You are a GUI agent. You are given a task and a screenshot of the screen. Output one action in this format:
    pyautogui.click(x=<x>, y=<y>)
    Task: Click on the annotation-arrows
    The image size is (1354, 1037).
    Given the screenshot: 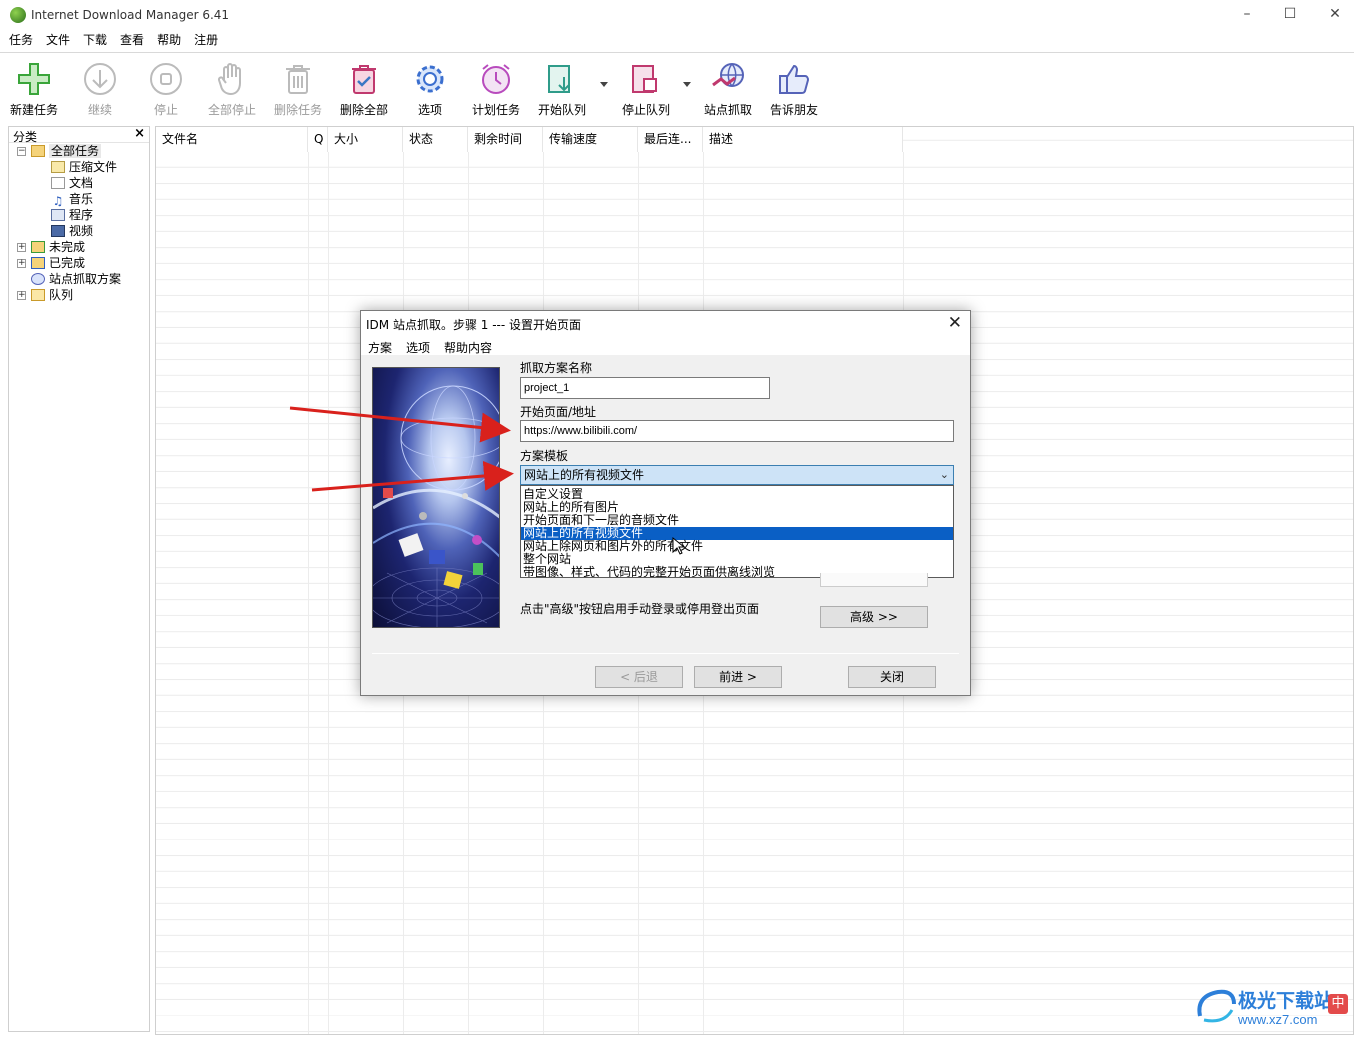 What is the action you would take?
    pyautogui.click(x=487, y=480)
    